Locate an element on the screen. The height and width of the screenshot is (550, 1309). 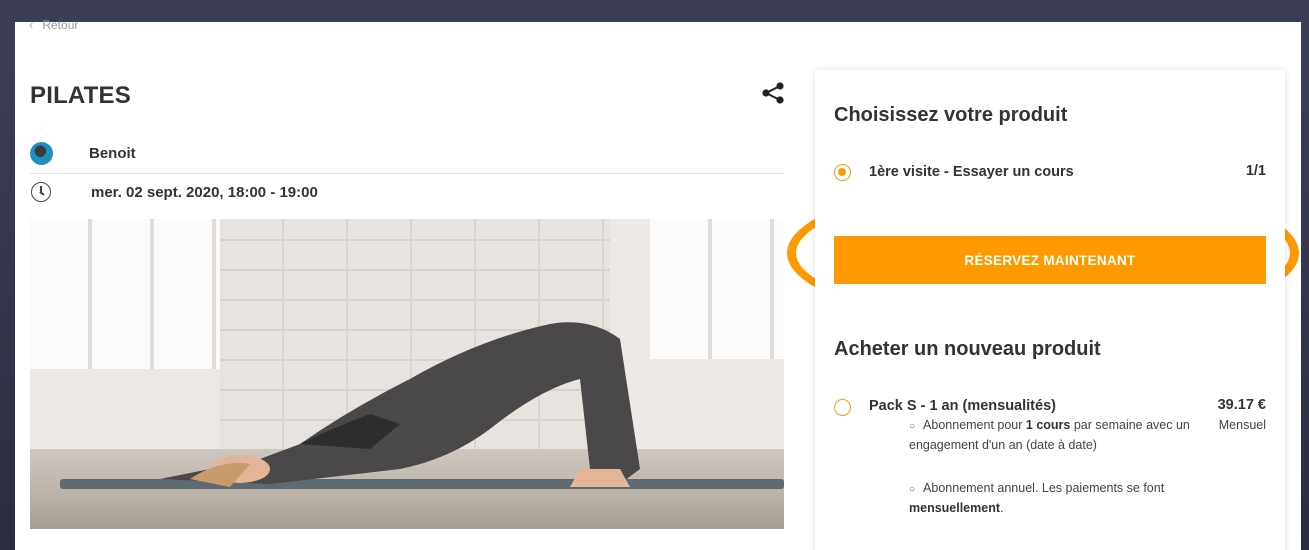
chevron-left-icon: ‹ is located at coordinates (31, 24).